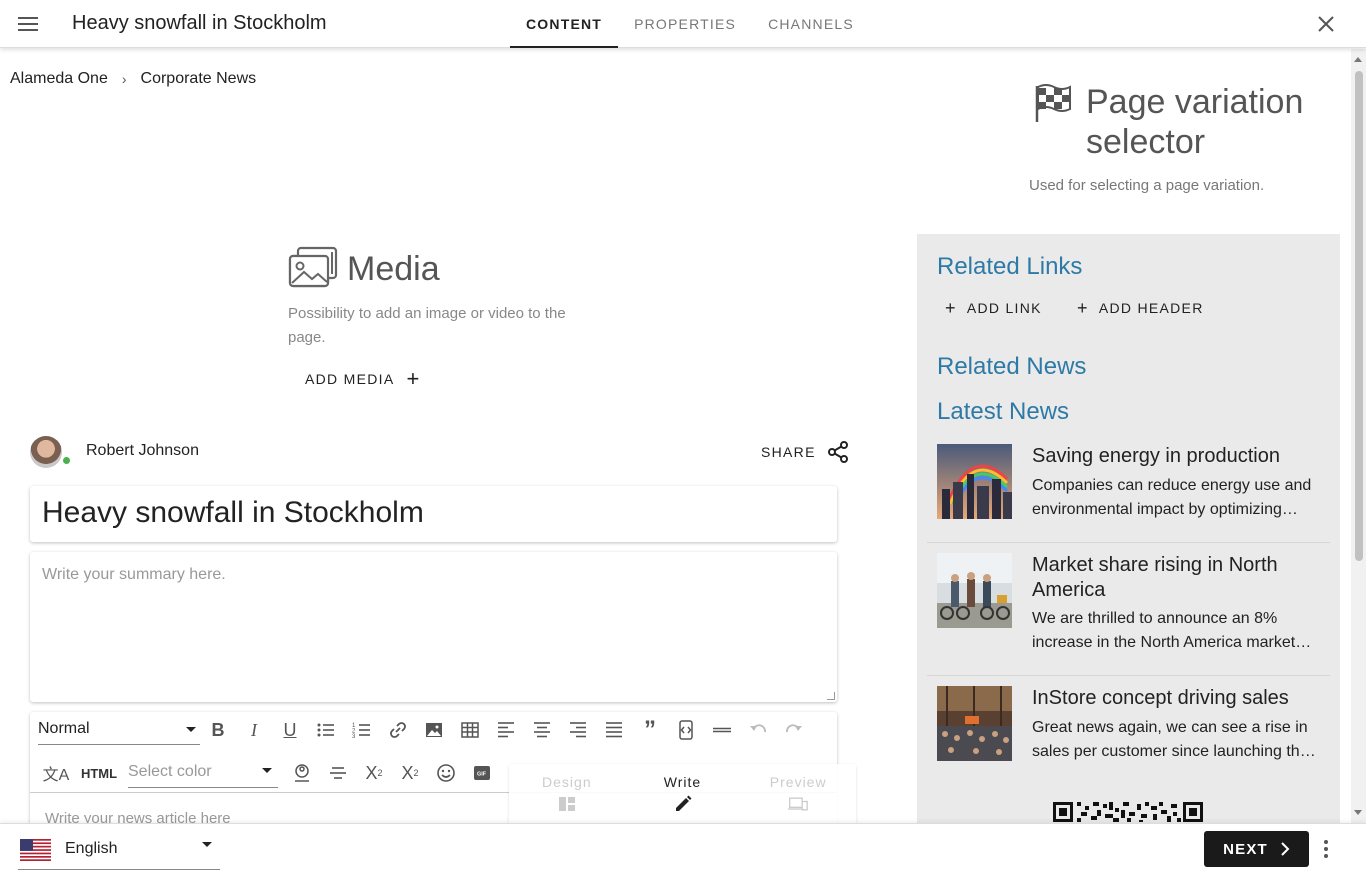 The height and width of the screenshot is (873, 1366). Describe the element at coordinates (410, 773) in the screenshot. I see `superscript-icon: X2` at that location.